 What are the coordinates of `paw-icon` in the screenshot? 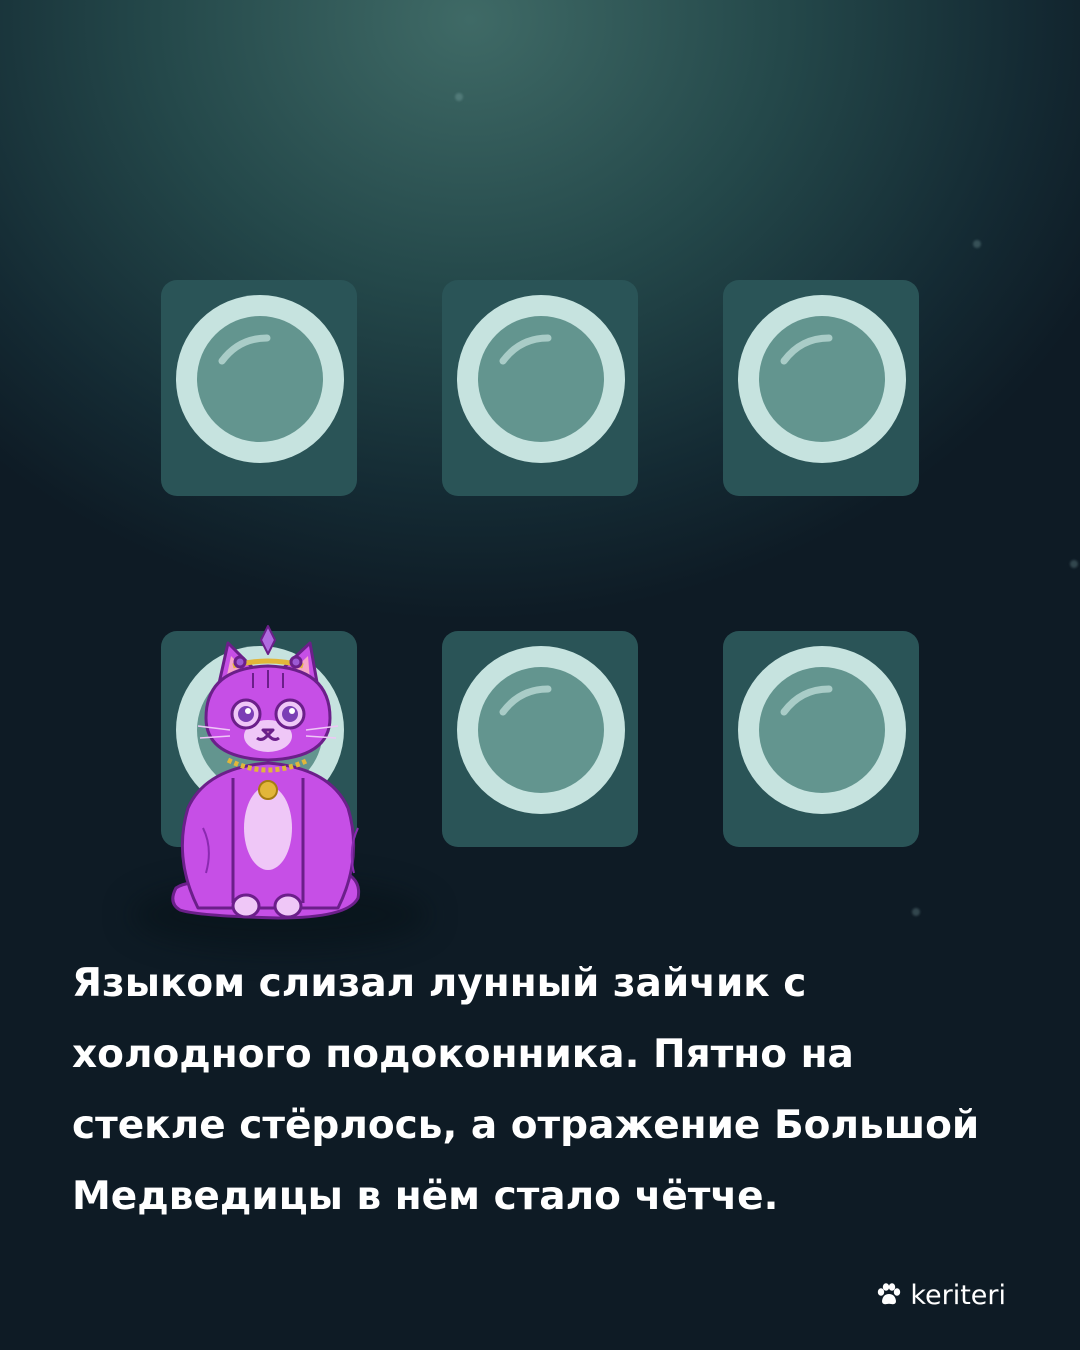 It's located at (889, 1294).